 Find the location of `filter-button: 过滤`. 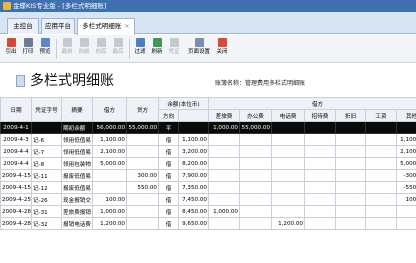

filter-button: 过滤 is located at coordinates (140, 49).